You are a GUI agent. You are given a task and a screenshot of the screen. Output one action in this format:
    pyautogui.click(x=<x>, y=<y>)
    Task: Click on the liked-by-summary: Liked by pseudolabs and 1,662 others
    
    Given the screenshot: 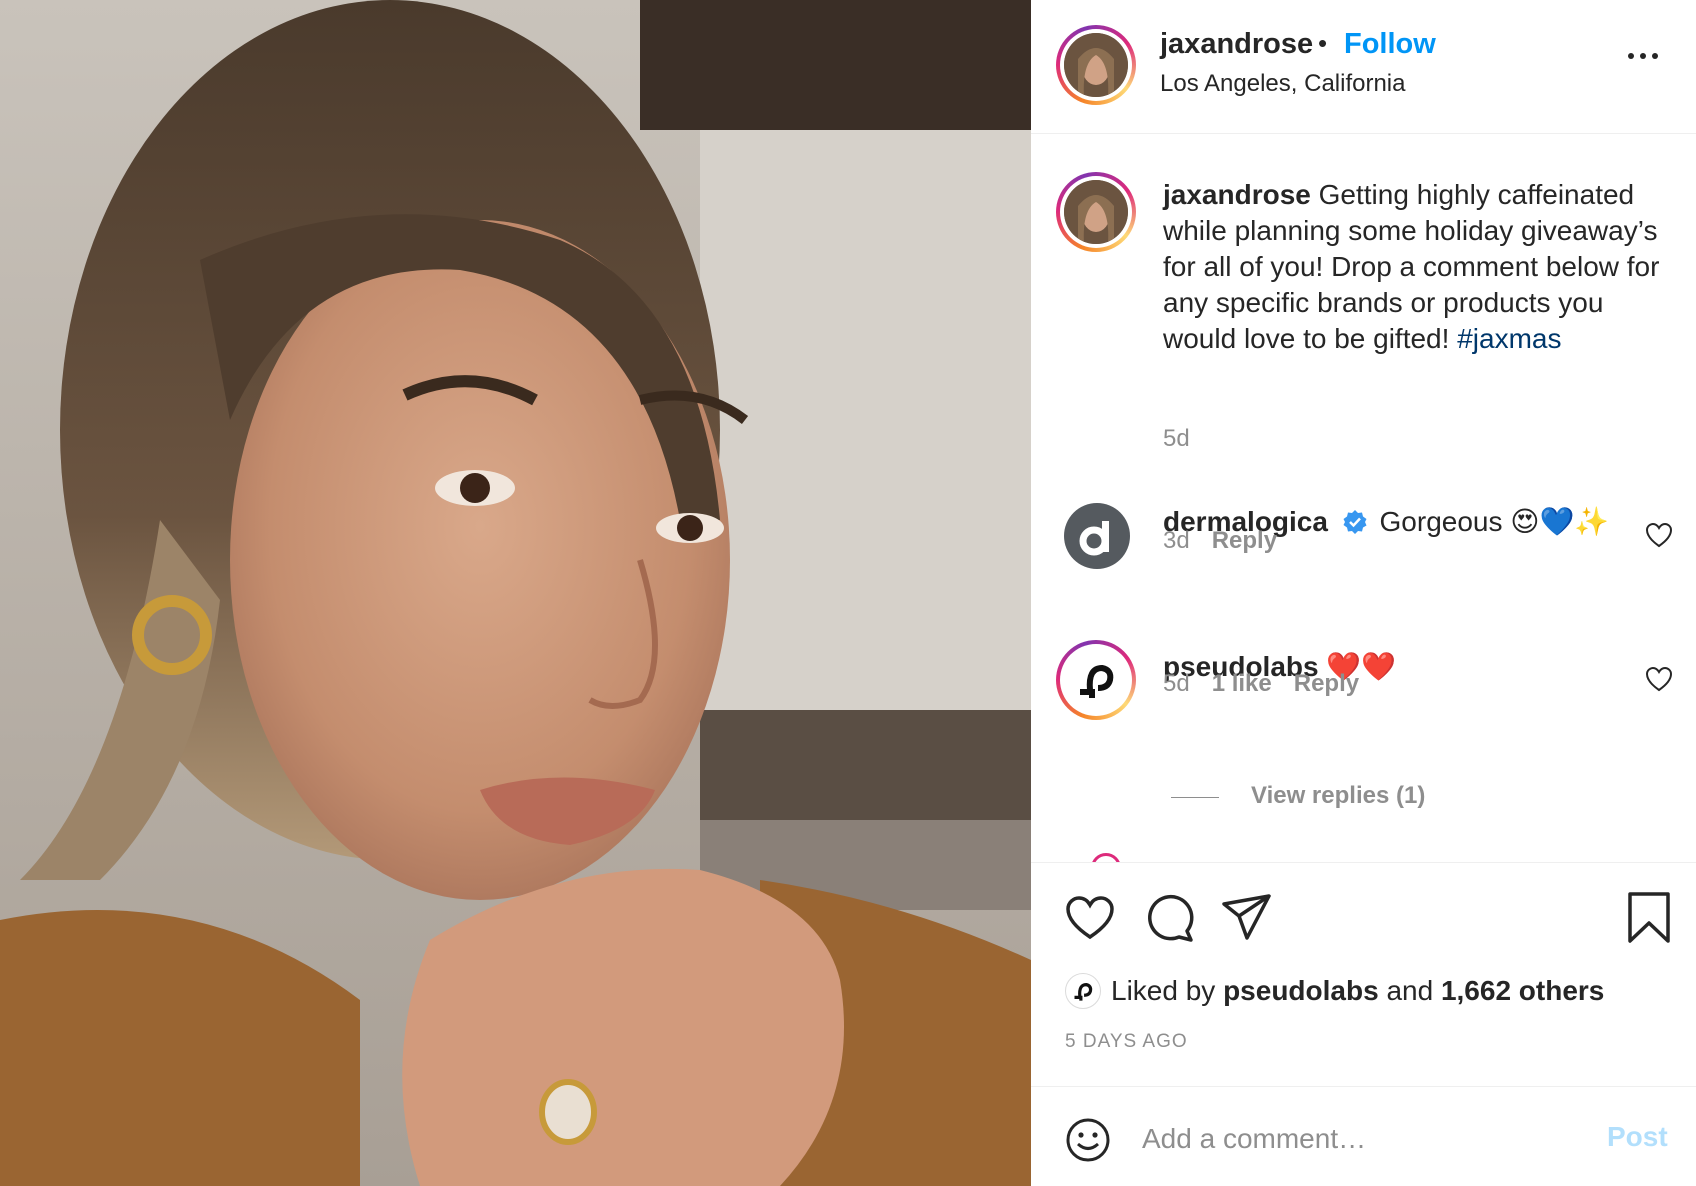 What is the action you would take?
    pyautogui.click(x=1357, y=991)
    